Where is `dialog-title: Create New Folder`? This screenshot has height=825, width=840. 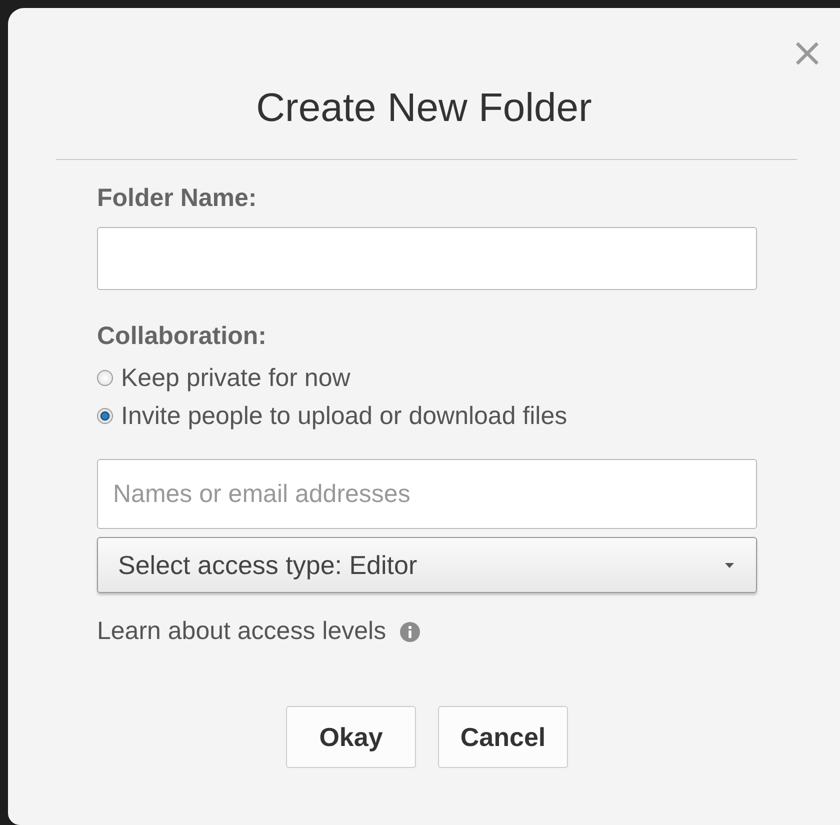
dialog-title: Create New Folder is located at coordinates (424, 108).